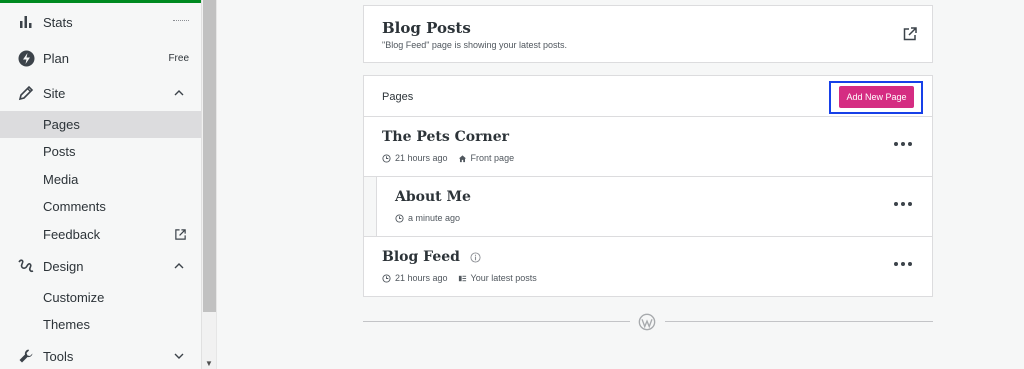  What do you see at coordinates (100, 151) in the screenshot?
I see `sidebar-item-posts: Posts` at bounding box center [100, 151].